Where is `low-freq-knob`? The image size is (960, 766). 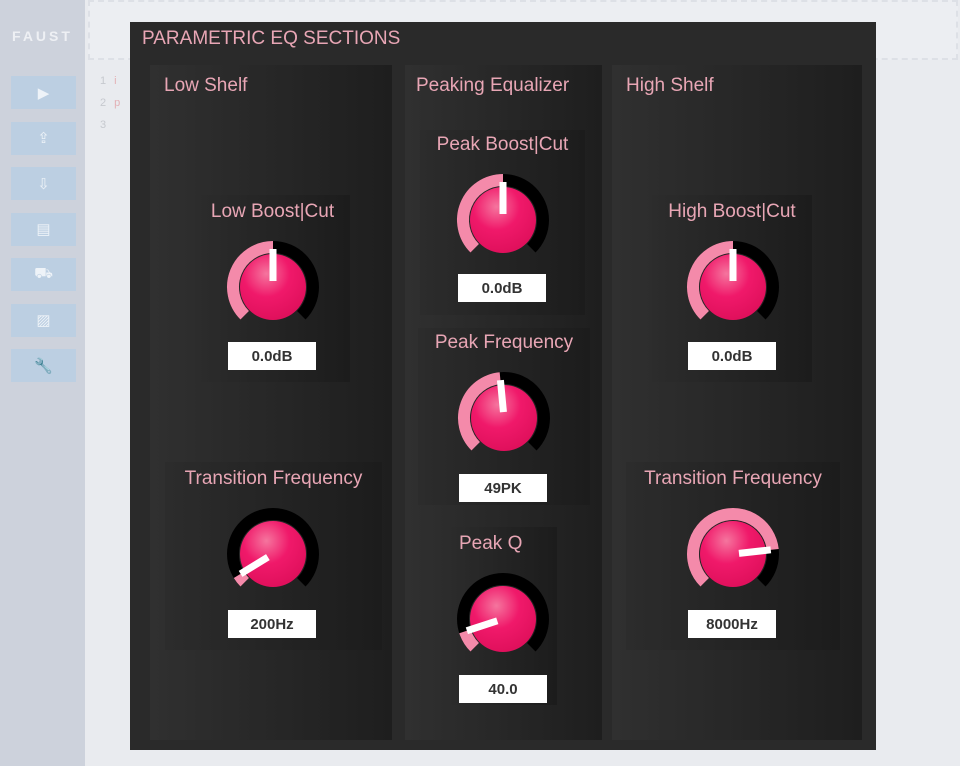
low-freq-knob is located at coordinates (273, 554).